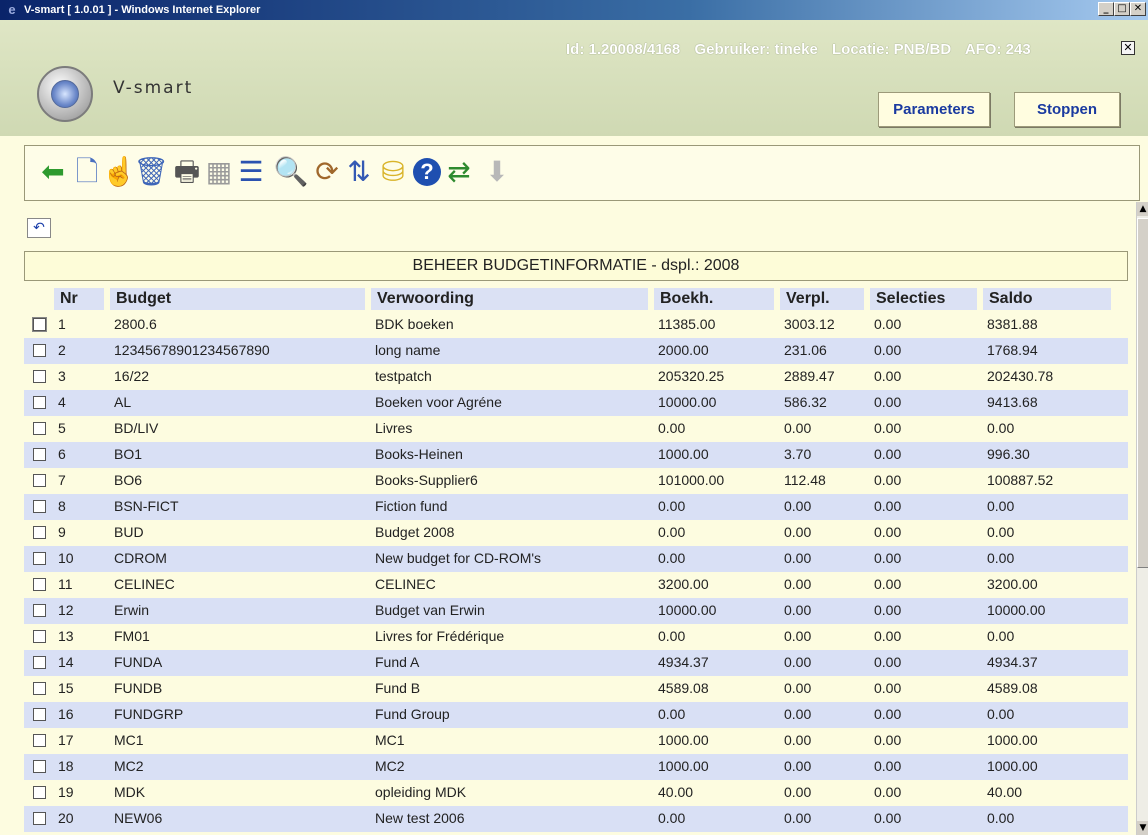 Image resolution: width=1148 pixels, height=835 pixels. I want to click on select-hand-icon: ☝, so click(119, 172).